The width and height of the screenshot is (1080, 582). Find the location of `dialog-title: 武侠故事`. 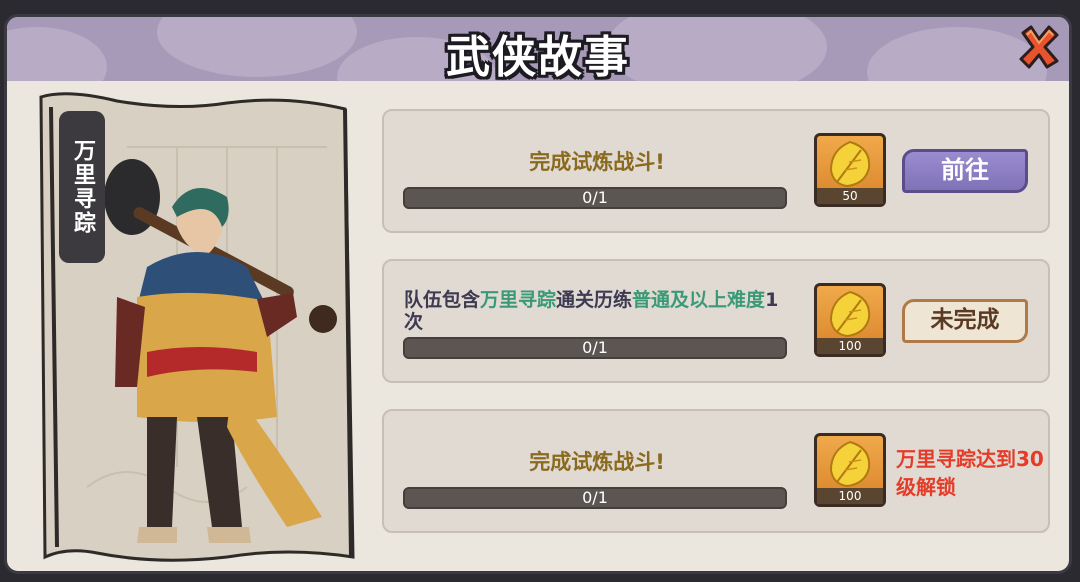

dialog-title: 武侠故事 is located at coordinates (538, 56).